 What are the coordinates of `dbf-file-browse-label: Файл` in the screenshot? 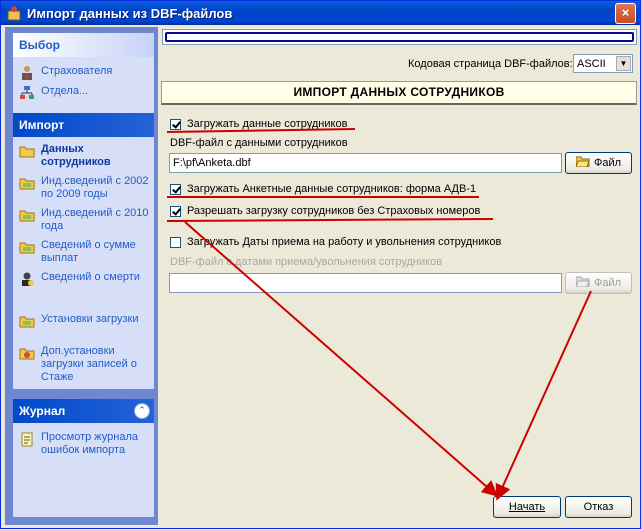 It's located at (607, 163).